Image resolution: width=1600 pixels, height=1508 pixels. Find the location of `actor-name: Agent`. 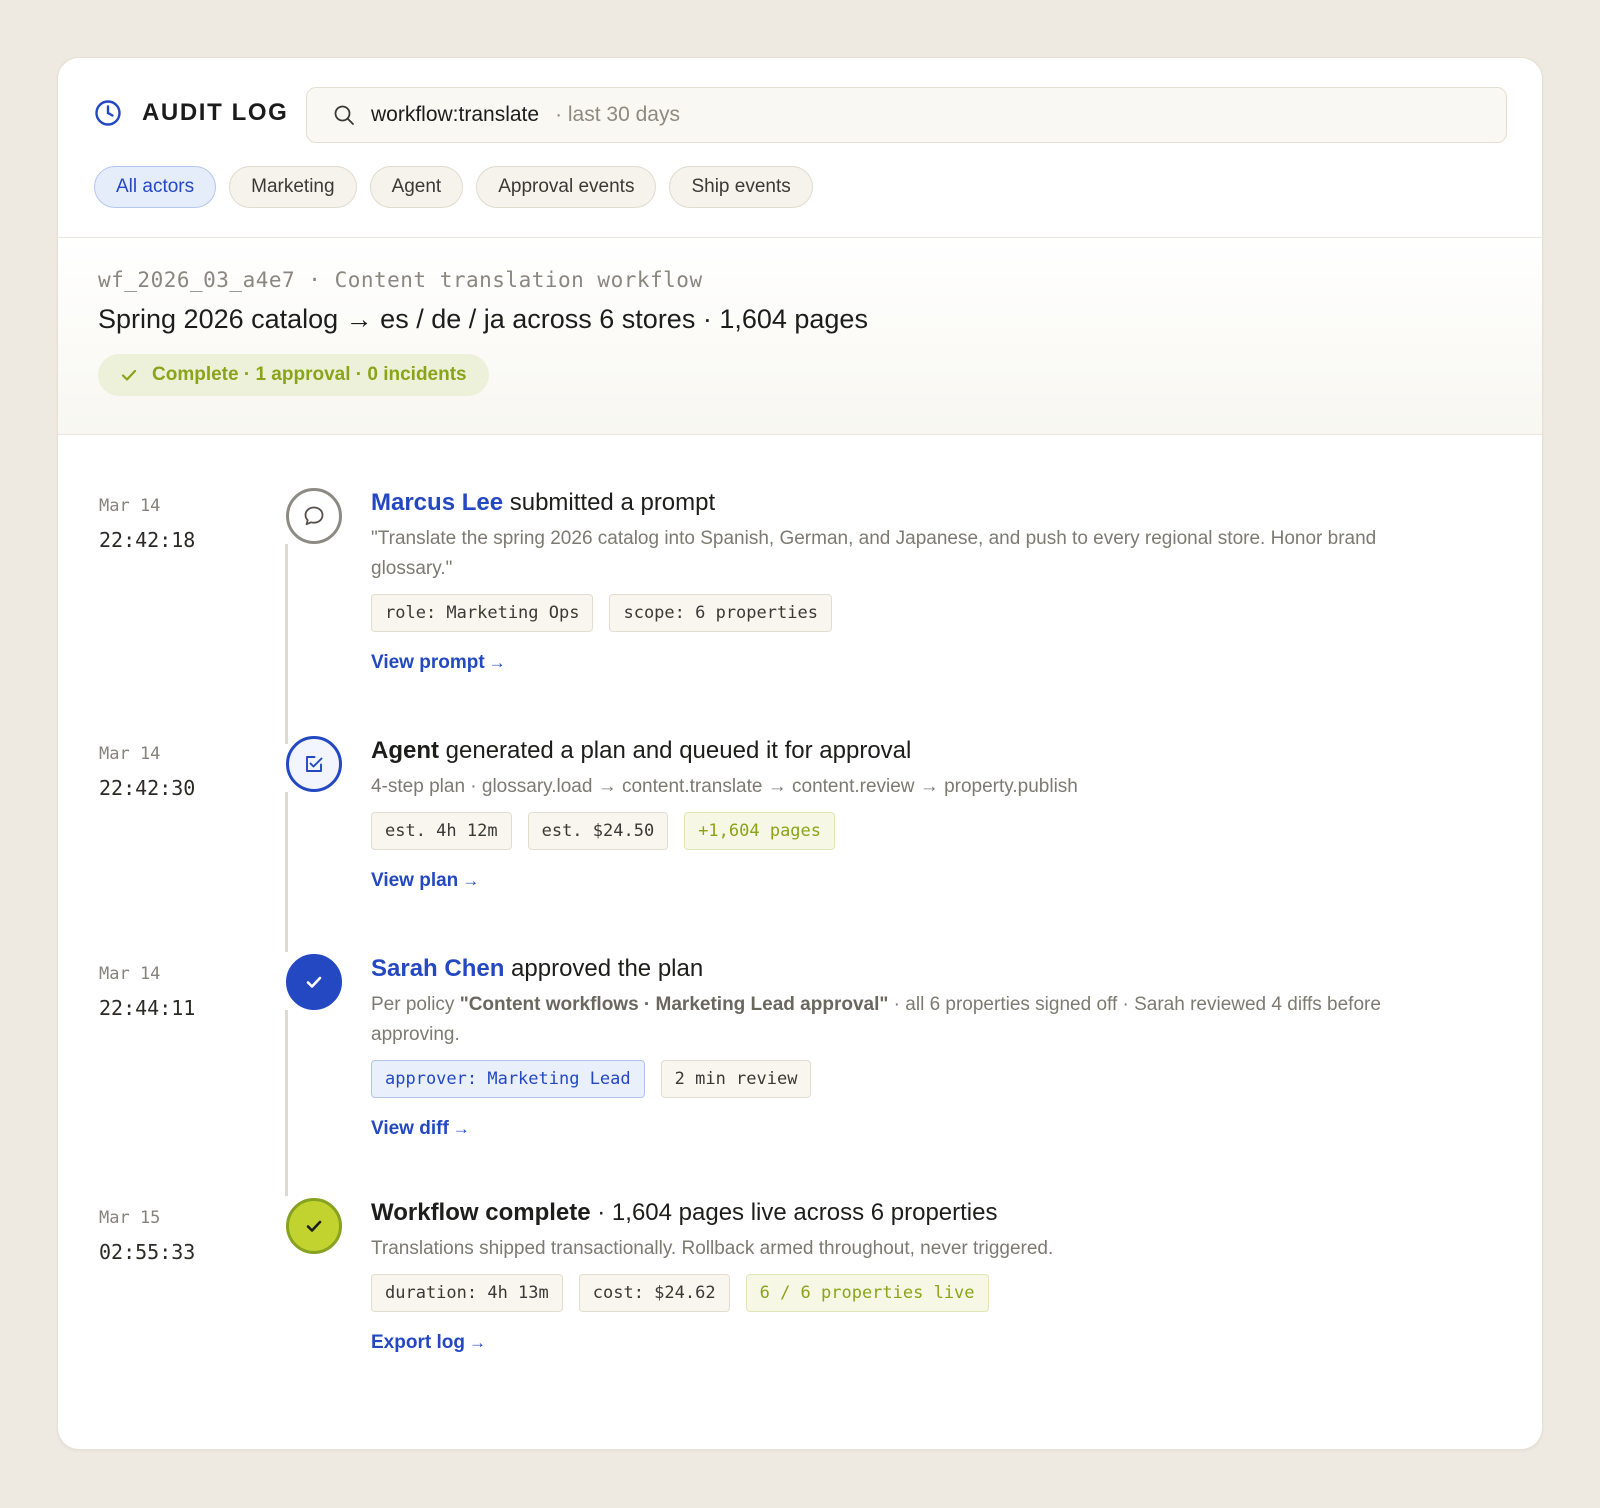

actor-name: Agent is located at coordinates (405, 750).